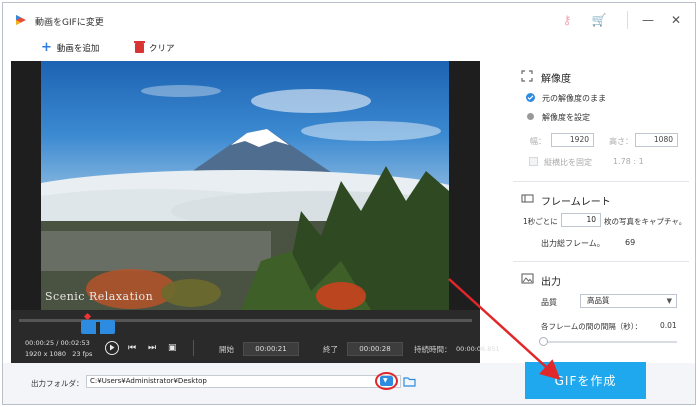 The image size is (700, 407). Describe the element at coordinates (57, 383) in the screenshot. I see `output-folder-label: 出力フォルダ：` at that location.